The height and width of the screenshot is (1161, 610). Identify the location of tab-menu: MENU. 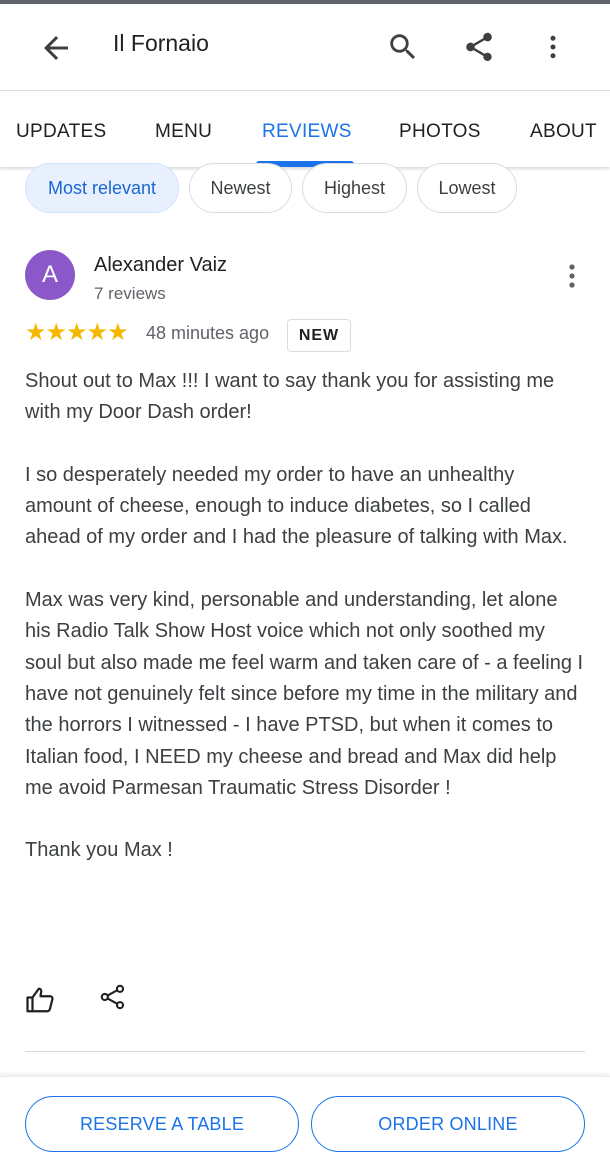
(183, 132).